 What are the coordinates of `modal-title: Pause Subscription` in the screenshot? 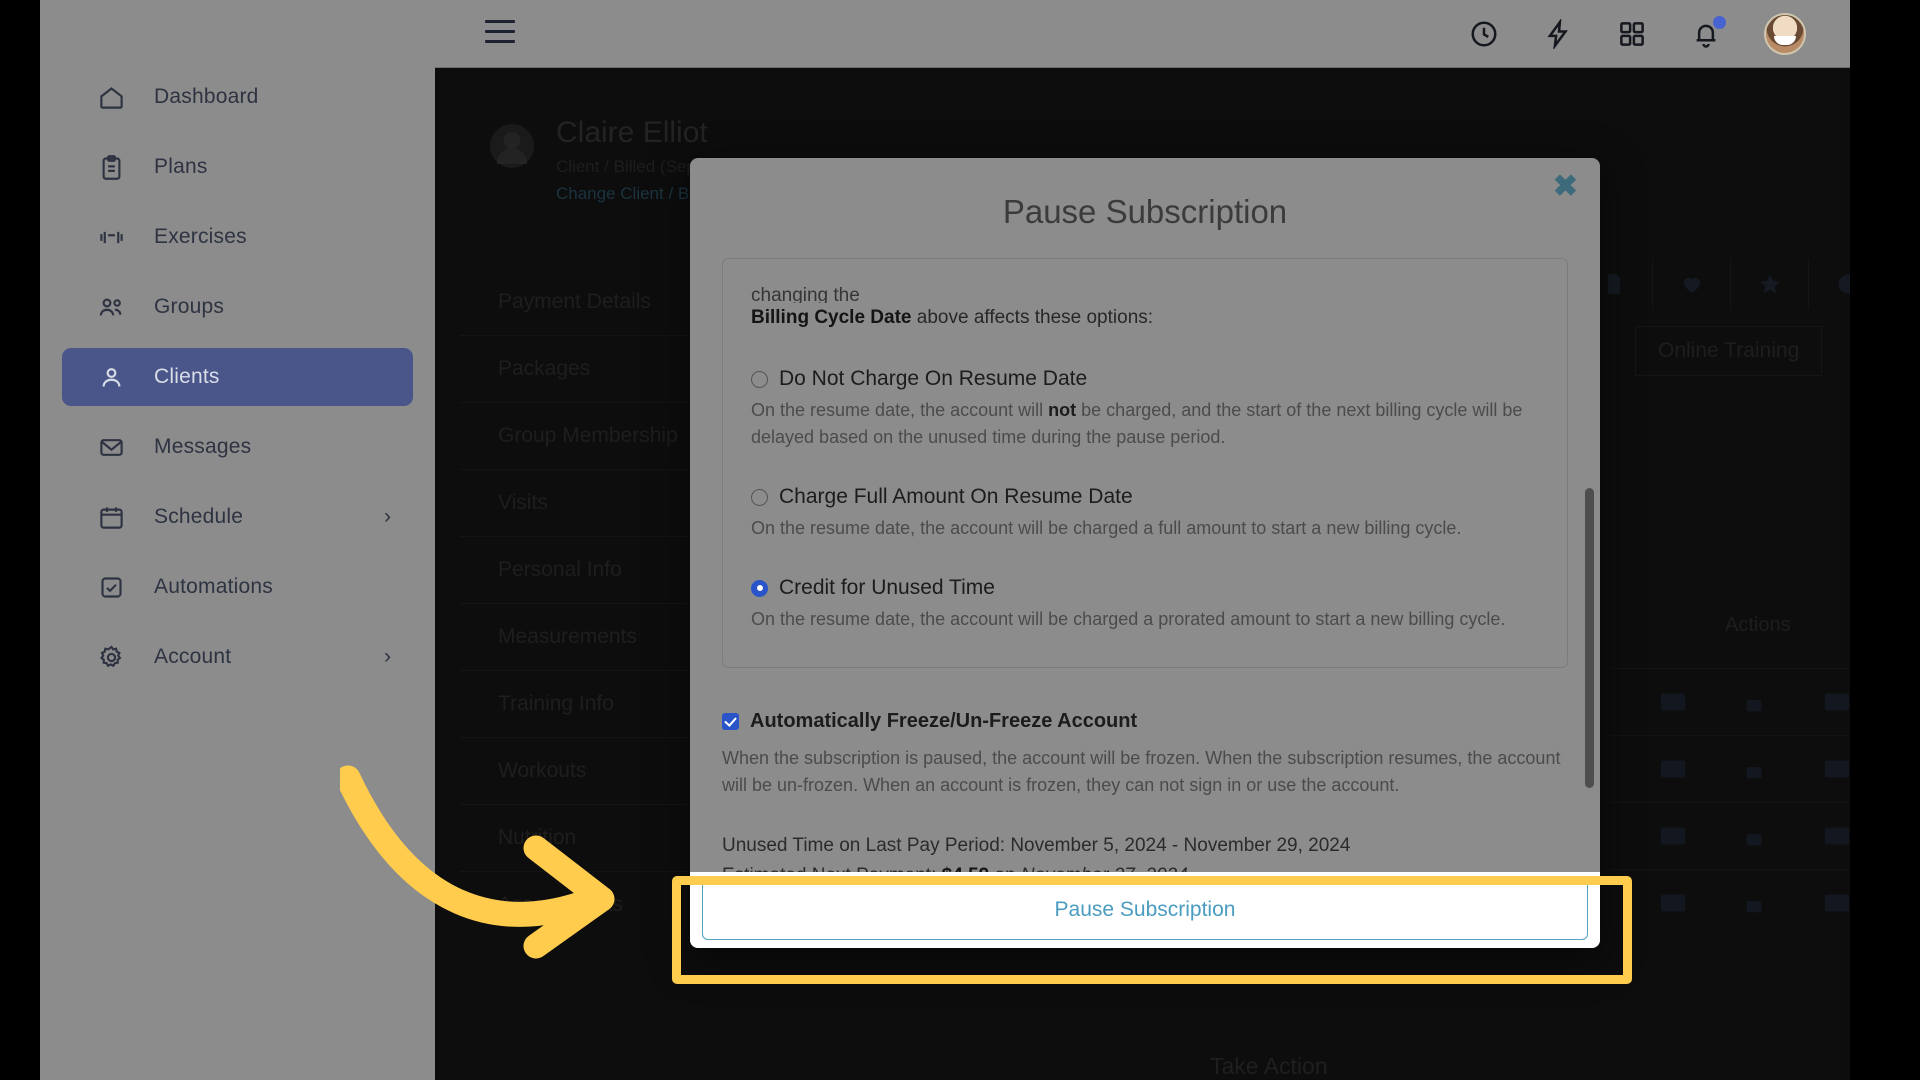 It's located at (1145, 211).